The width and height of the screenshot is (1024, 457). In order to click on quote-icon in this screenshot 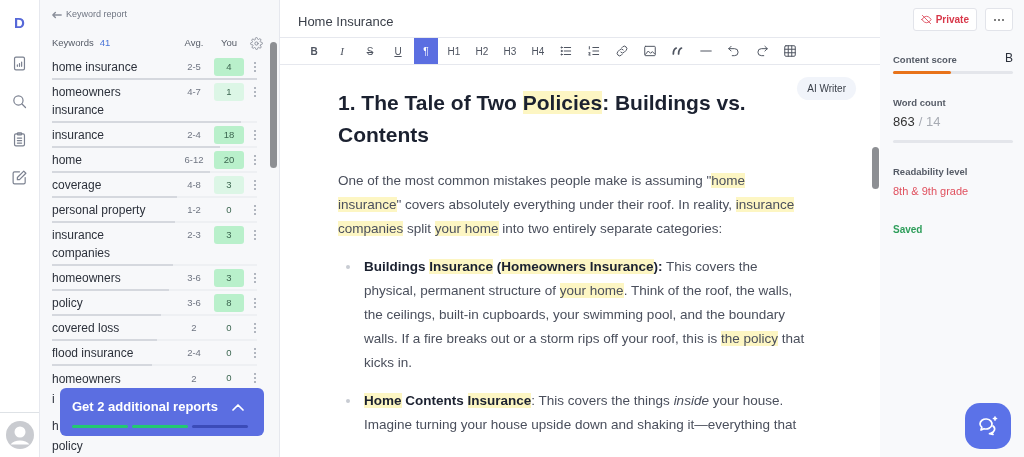, I will do `click(678, 51)`.